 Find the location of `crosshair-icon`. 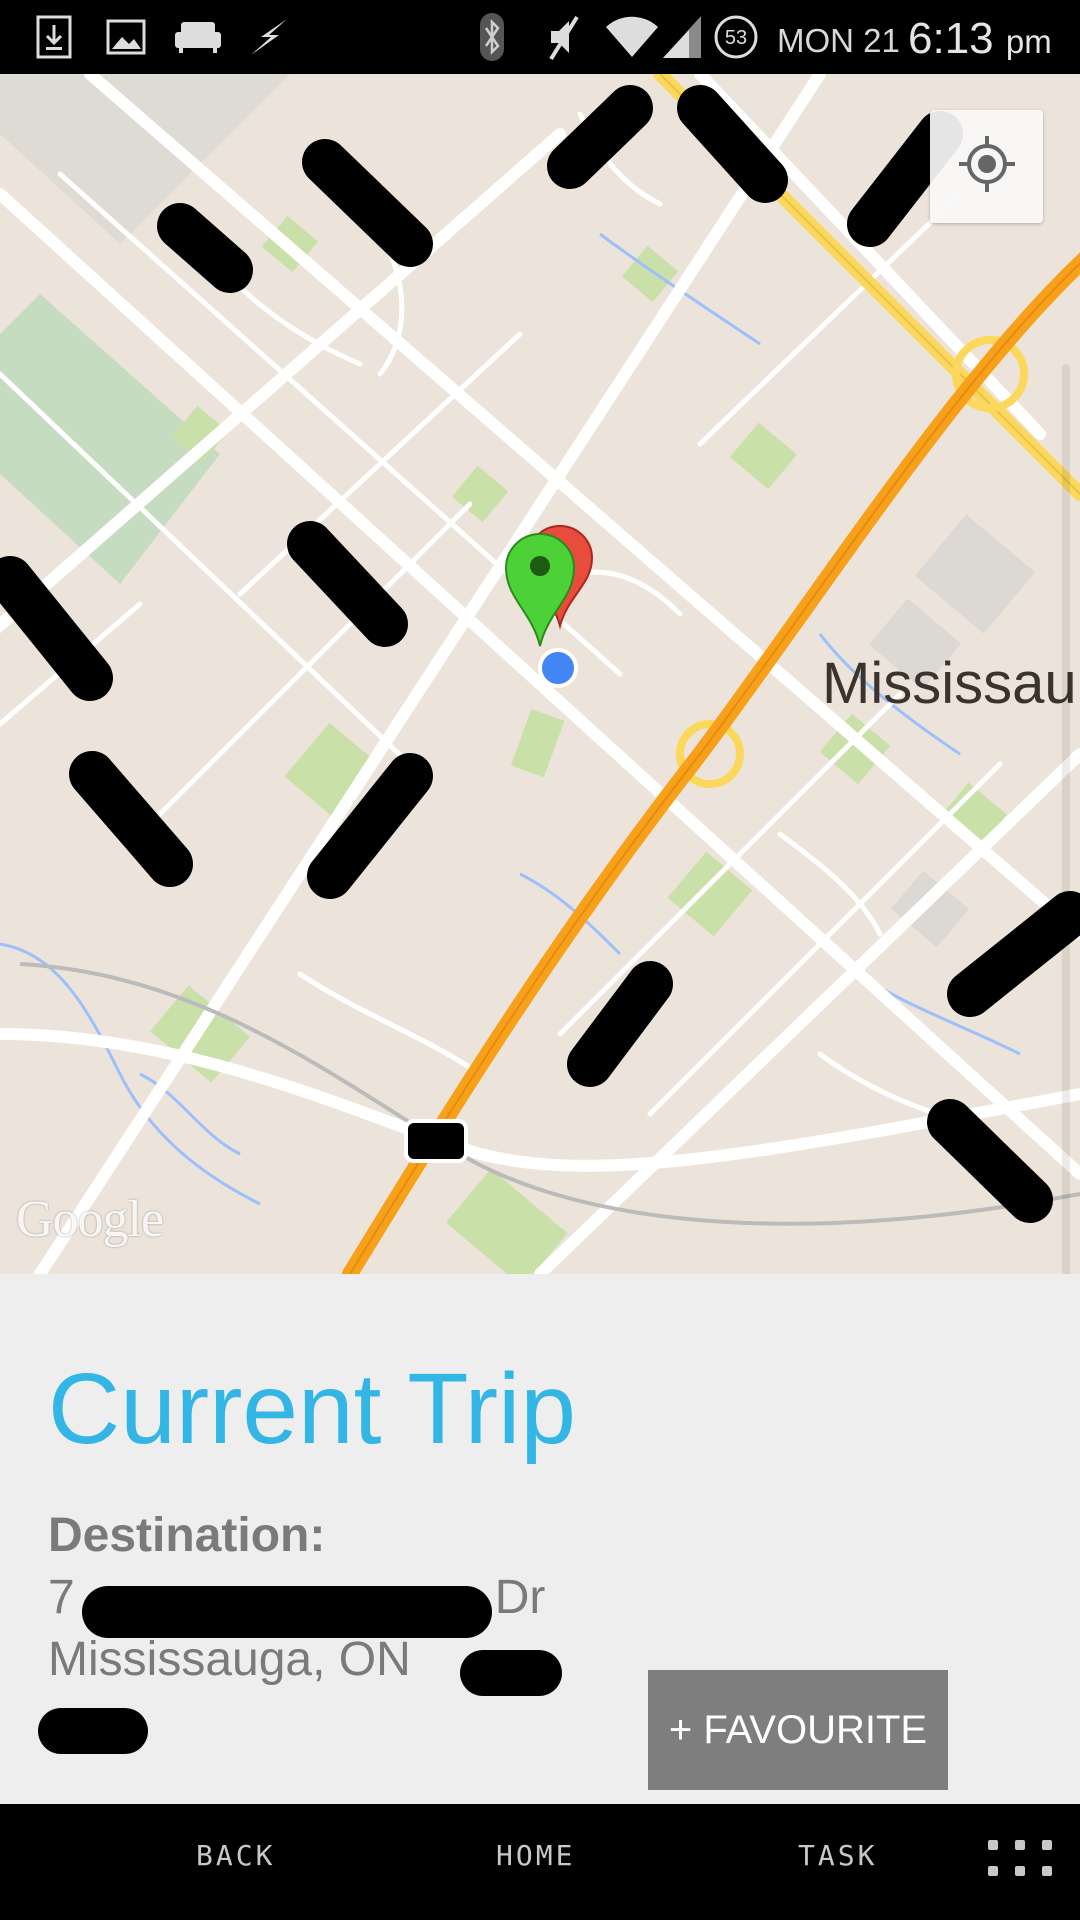

crosshair-icon is located at coordinates (987, 166).